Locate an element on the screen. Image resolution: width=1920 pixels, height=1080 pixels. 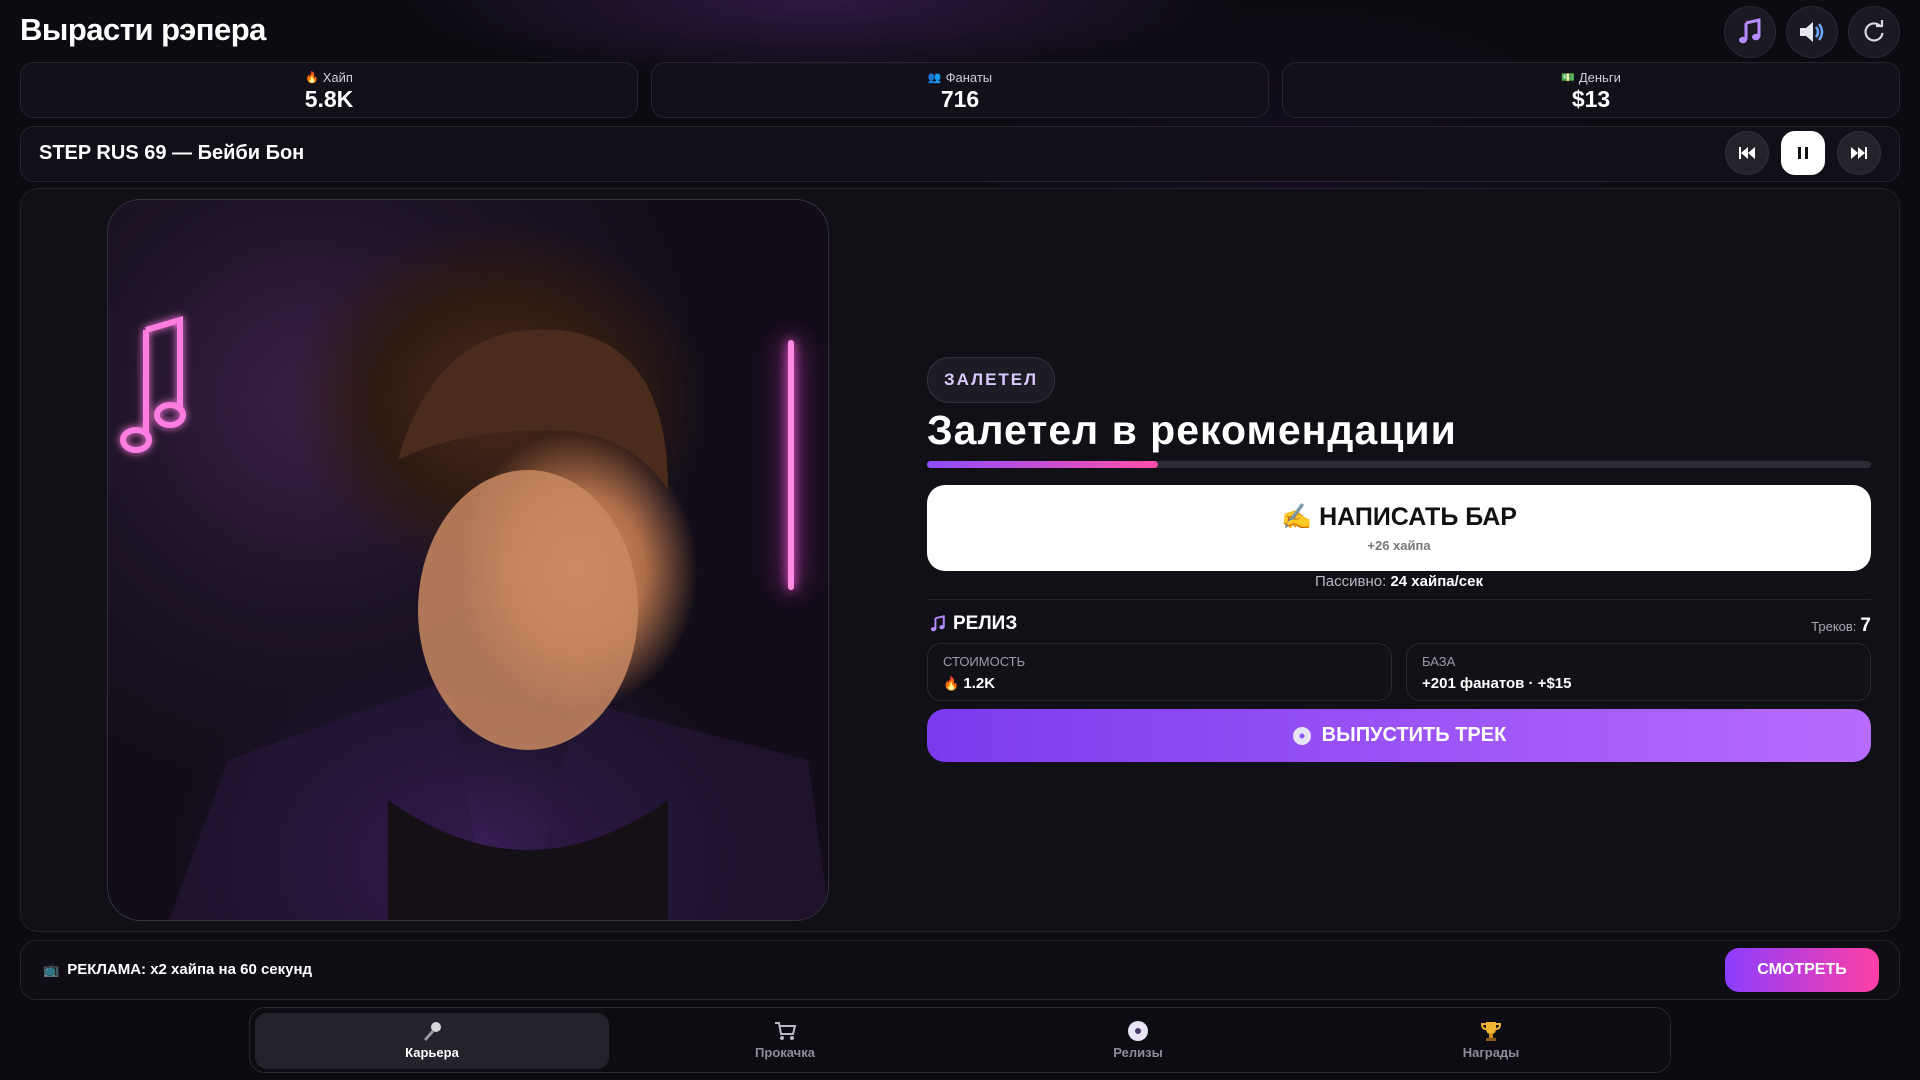
stat-money: 💵 Деньги $13 is located at coordinates (1591, 90).